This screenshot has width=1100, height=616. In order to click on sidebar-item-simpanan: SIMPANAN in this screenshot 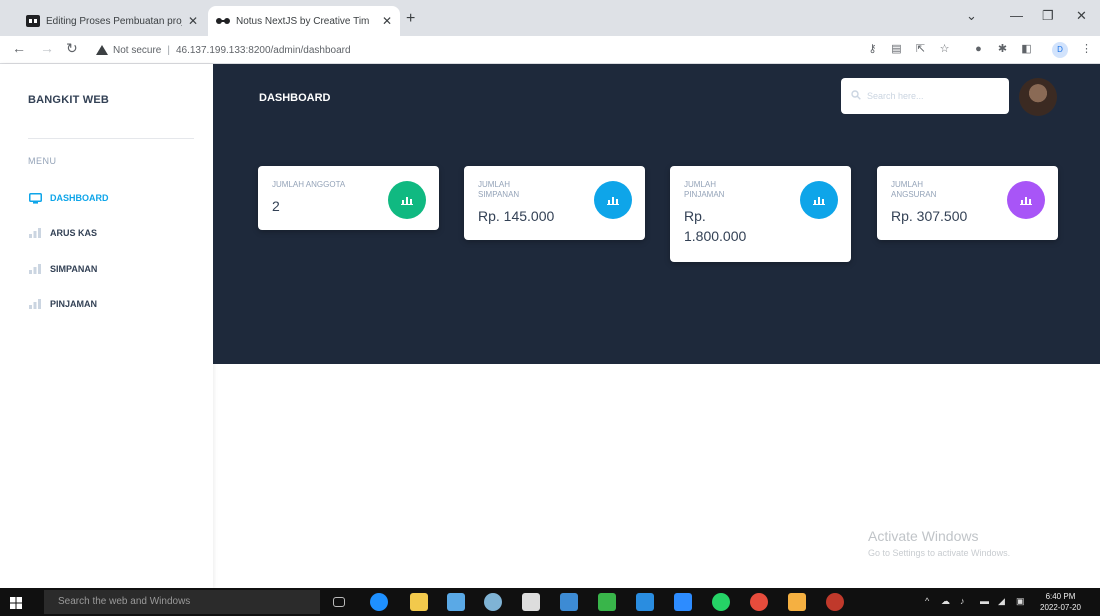, I will do `click(62, 269)`.